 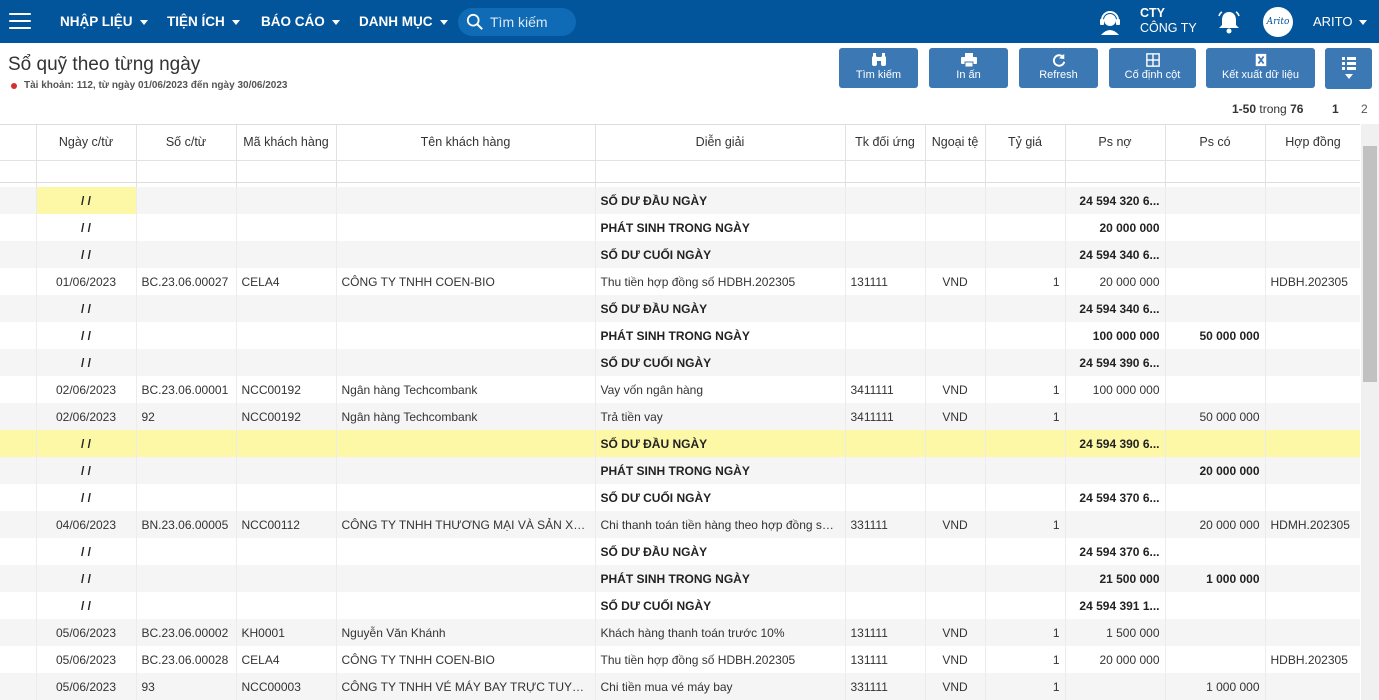 I want to click on search-icon, so click(x=474, y=21).